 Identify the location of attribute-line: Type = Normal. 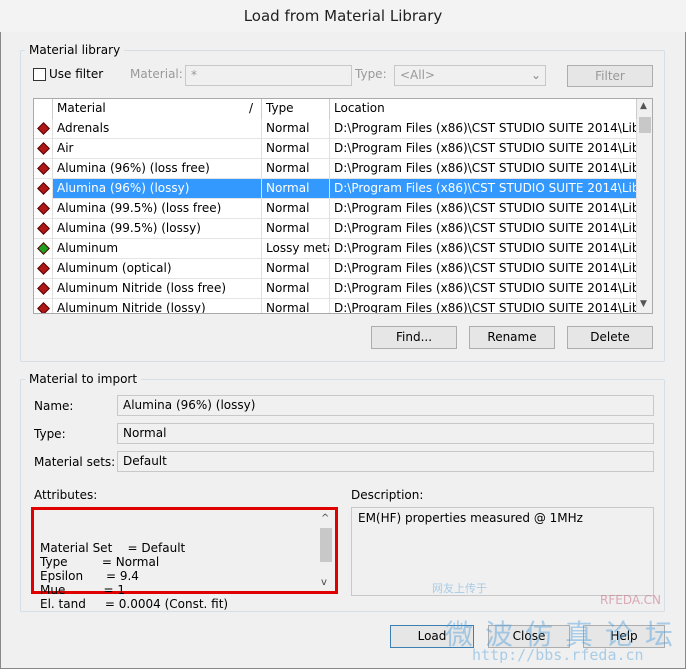
(100, 562).